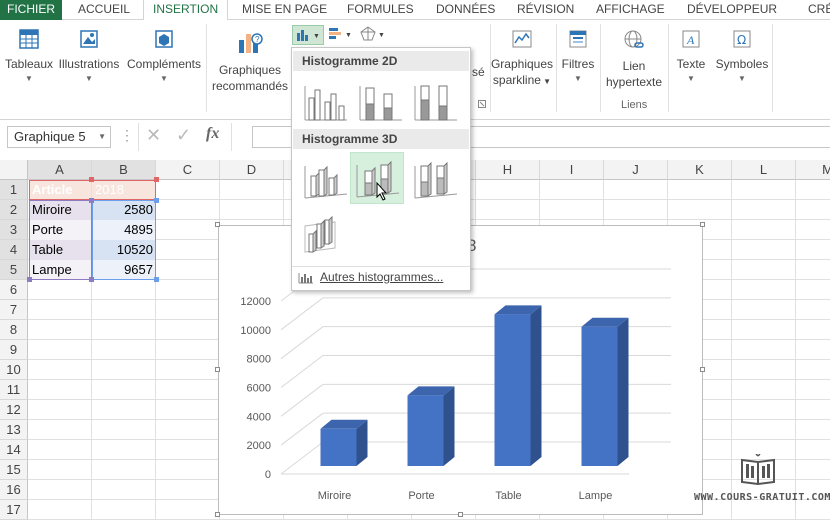 This screenshot has width=830, height=520. Describe the element at coordinates (252, 170) in the screenshot. I see `column-header-d: D` at that location.